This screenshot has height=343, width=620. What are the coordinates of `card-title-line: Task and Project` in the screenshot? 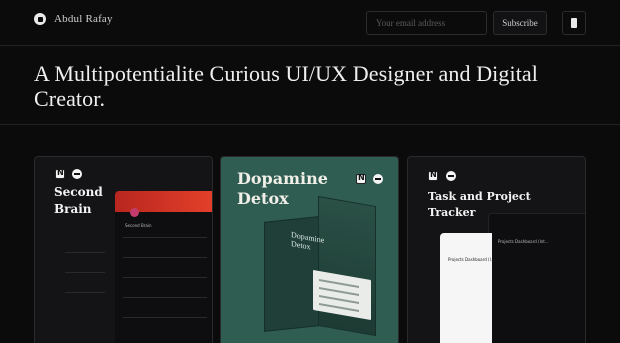 It's located at (479, 196).